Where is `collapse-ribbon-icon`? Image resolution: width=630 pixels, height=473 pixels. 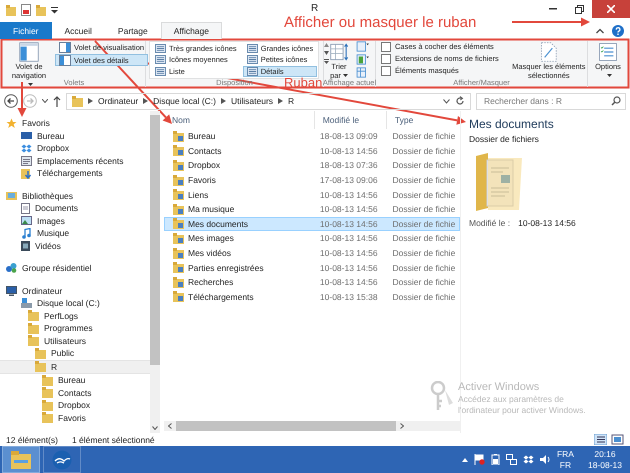 collapse-ribbon-icon is located at coordinates (600, 31).